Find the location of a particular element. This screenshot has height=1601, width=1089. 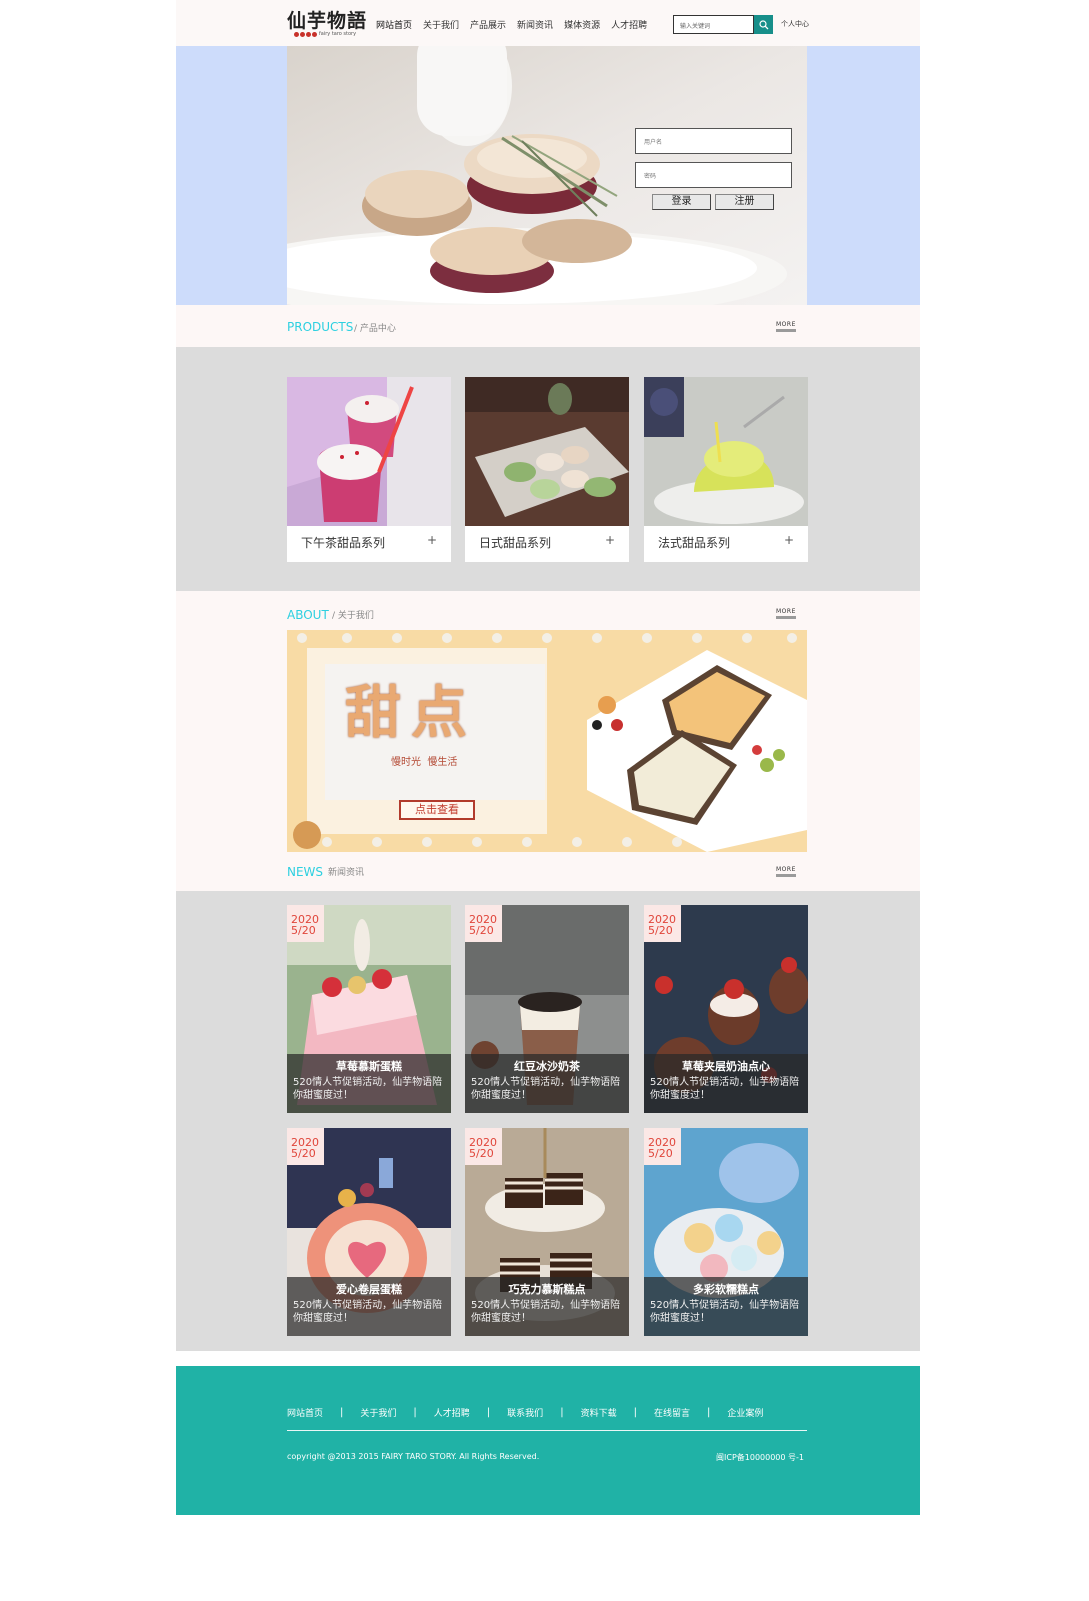

product-card: 日式甜品系列 + is located at coordinates (547, 469).